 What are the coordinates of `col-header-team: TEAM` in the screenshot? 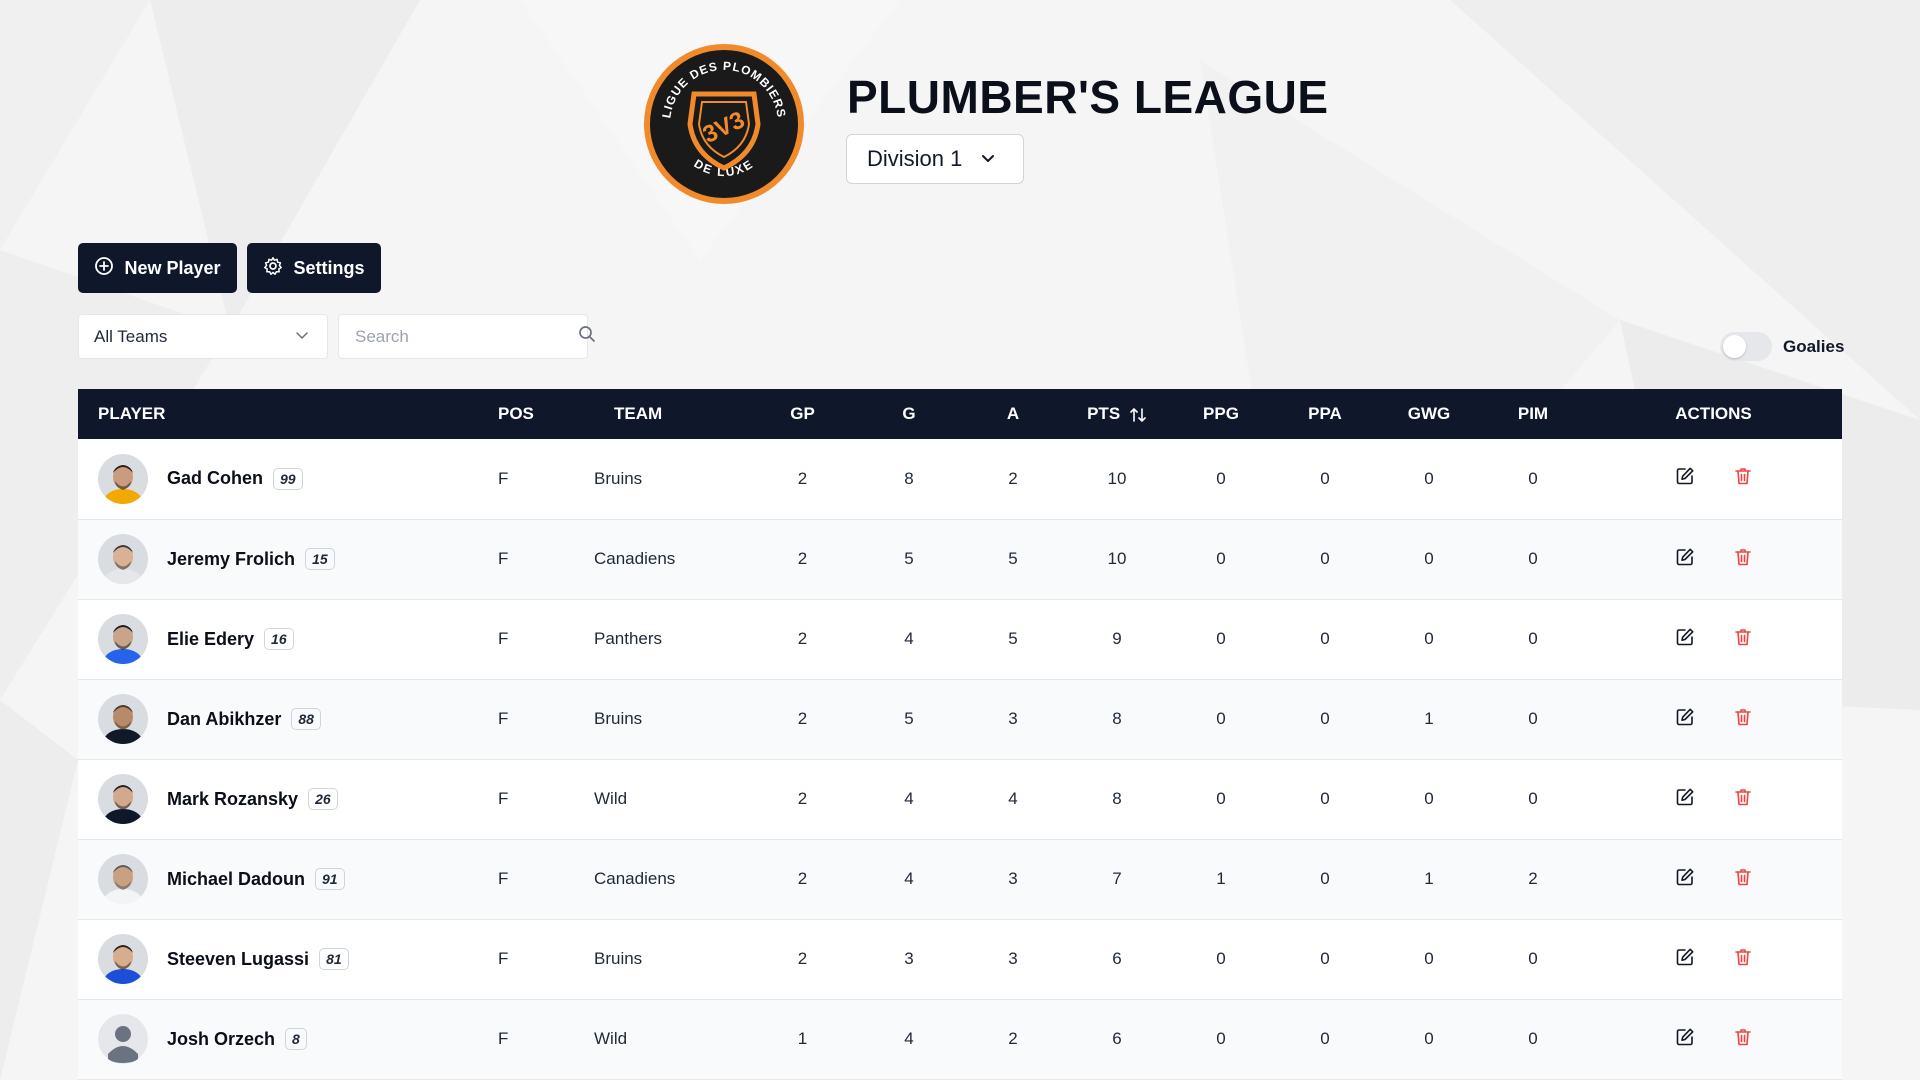 It's located at (663, 414).